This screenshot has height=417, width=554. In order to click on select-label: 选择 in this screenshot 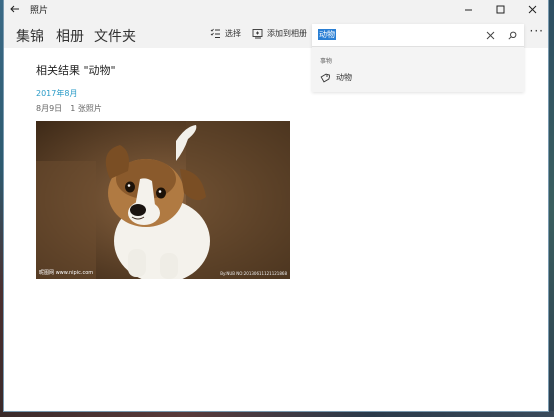, I will do `click(233, 33)`.